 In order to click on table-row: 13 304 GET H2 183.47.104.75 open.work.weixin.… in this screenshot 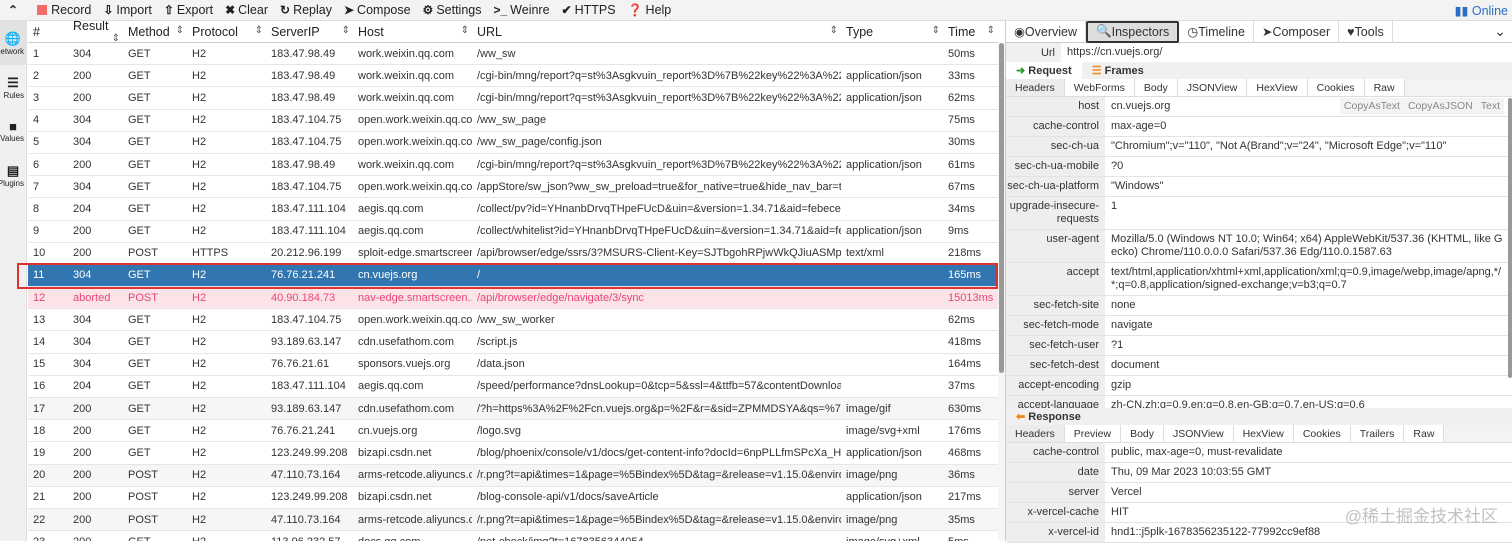, I will do `click(513, 320)`.